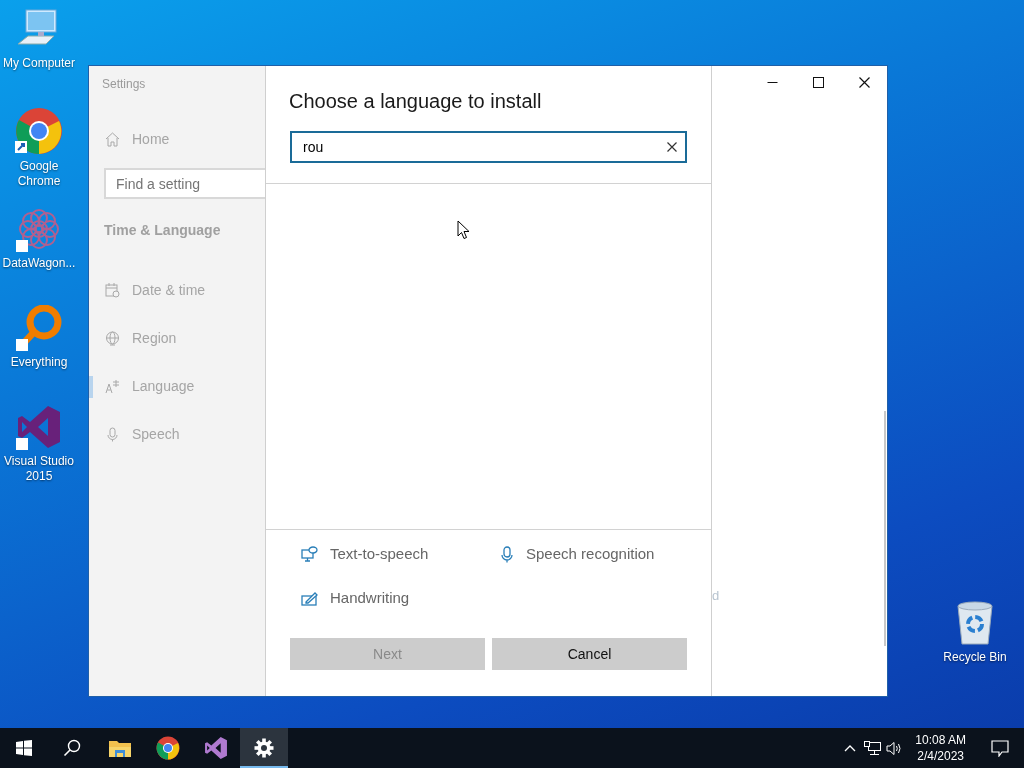  Describe the element at coordinates (672, 147) in the screenshot. I see `clear-icon` at that location.